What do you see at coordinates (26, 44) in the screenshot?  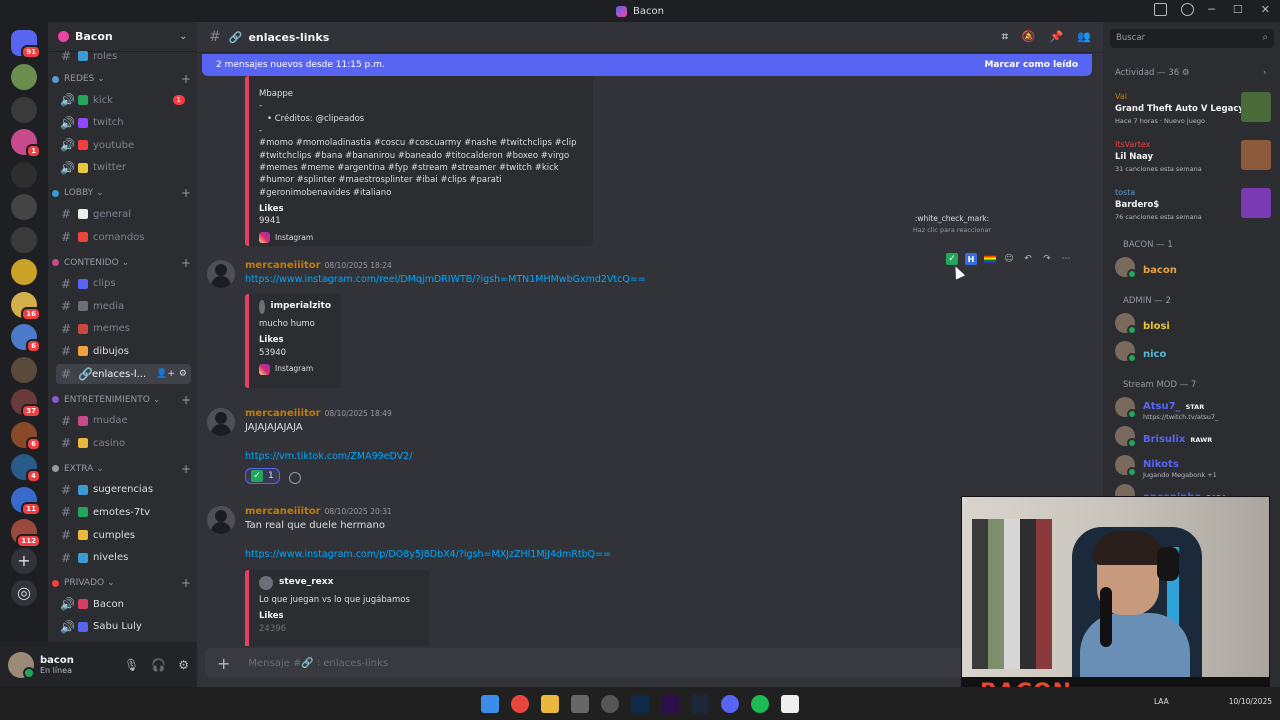 I see `server-icon: 91` at bounding box center [26, 44].